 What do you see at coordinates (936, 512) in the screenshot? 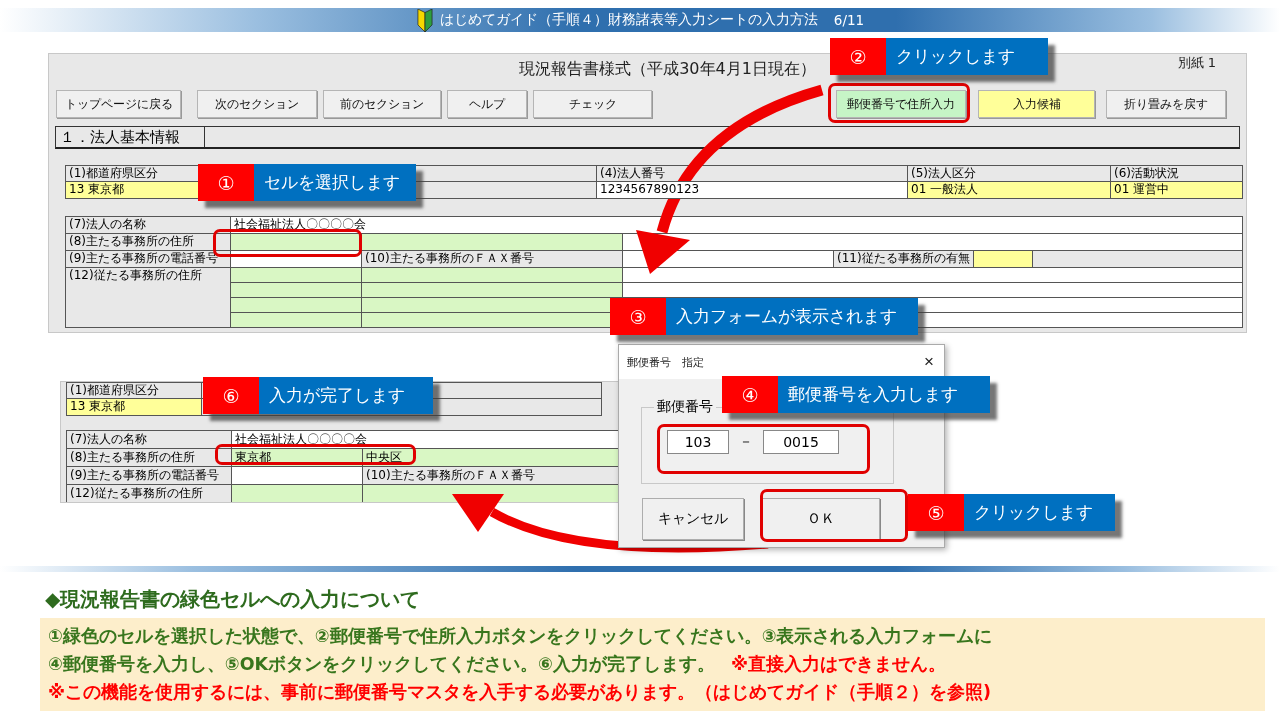
I see `step-number: ⑤` at bounding box center [936, 512].